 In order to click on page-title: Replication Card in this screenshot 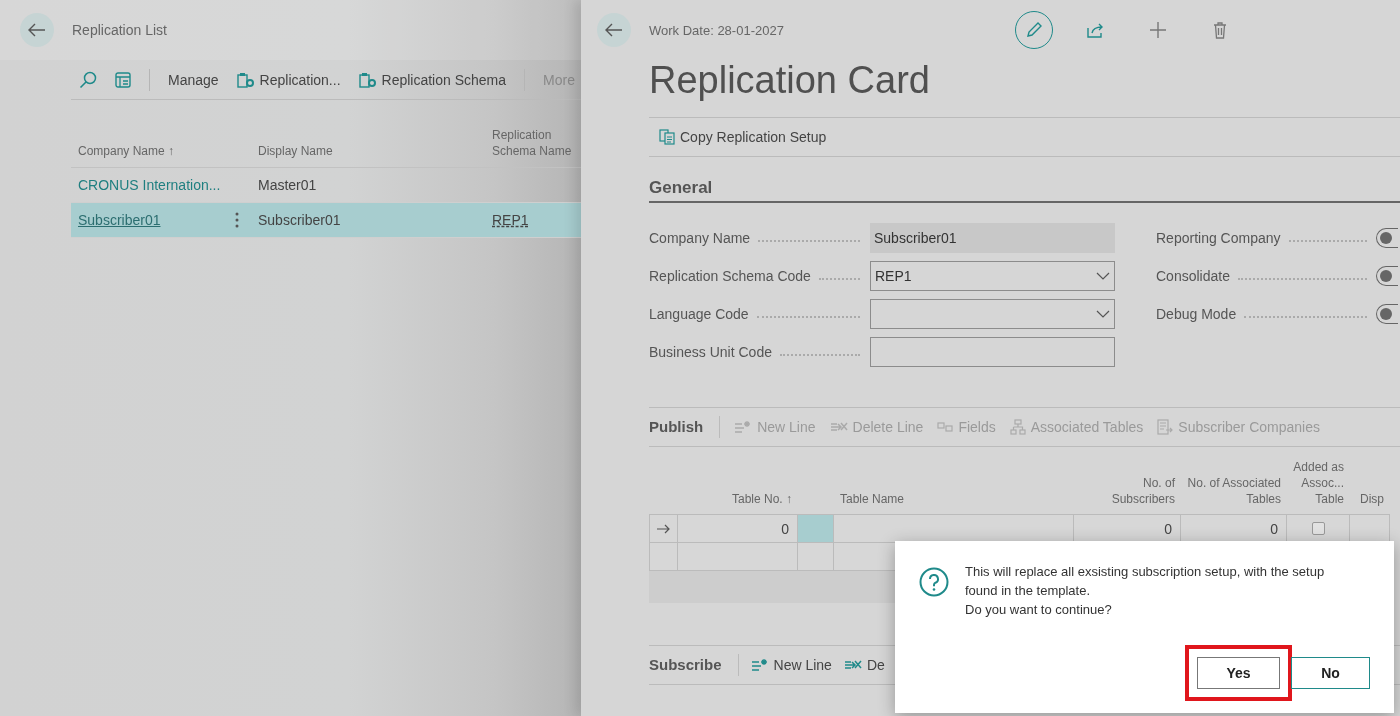, I will do `click(790, 81)`.